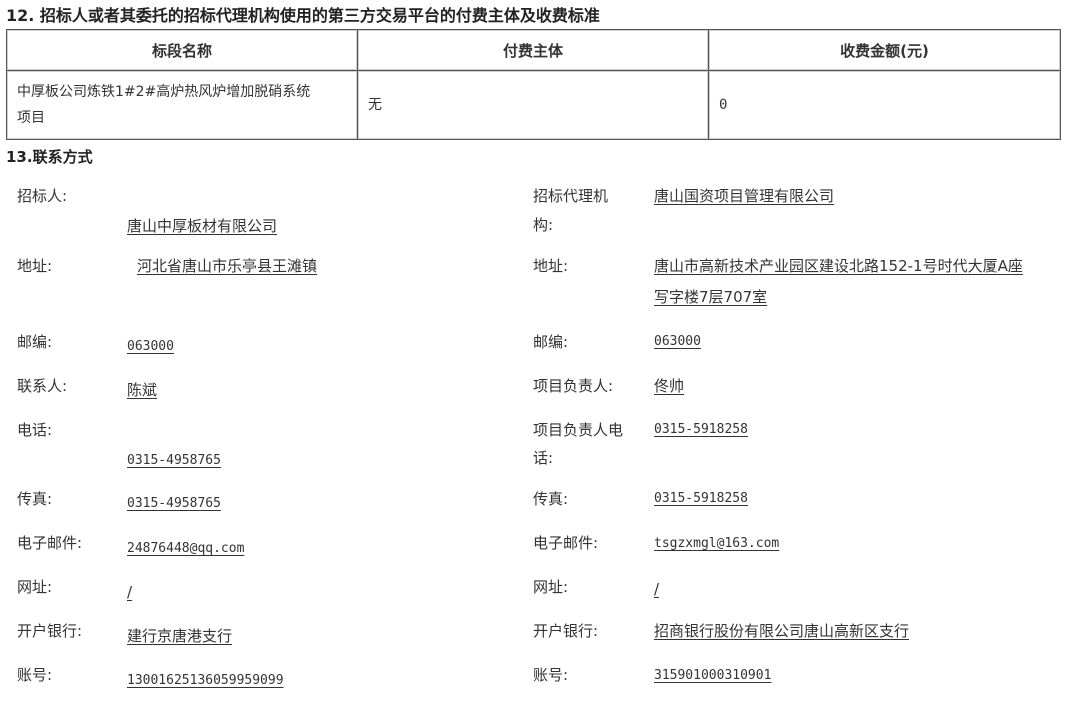  Describe the element at coordinates (566, 543) in the screenshot. I see `agency-email-label: 电子邮件:` at that location.